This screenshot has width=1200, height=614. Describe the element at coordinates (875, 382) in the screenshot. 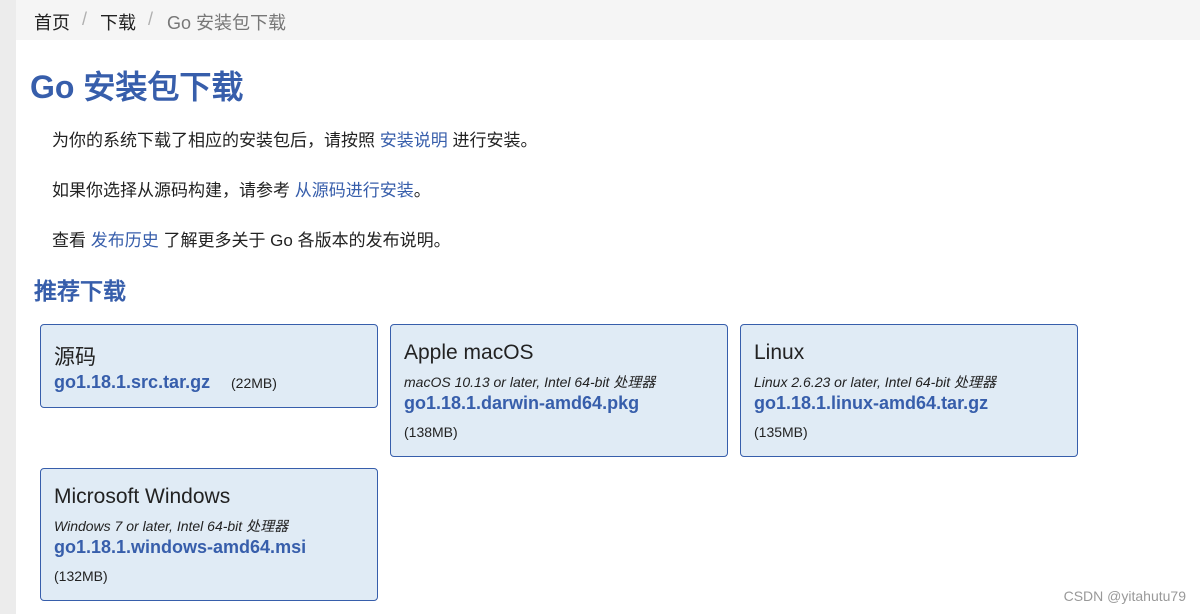

I see `system-requirements: Linux 2.6.23 or later, Intel 64-bit 处理器` at that location.